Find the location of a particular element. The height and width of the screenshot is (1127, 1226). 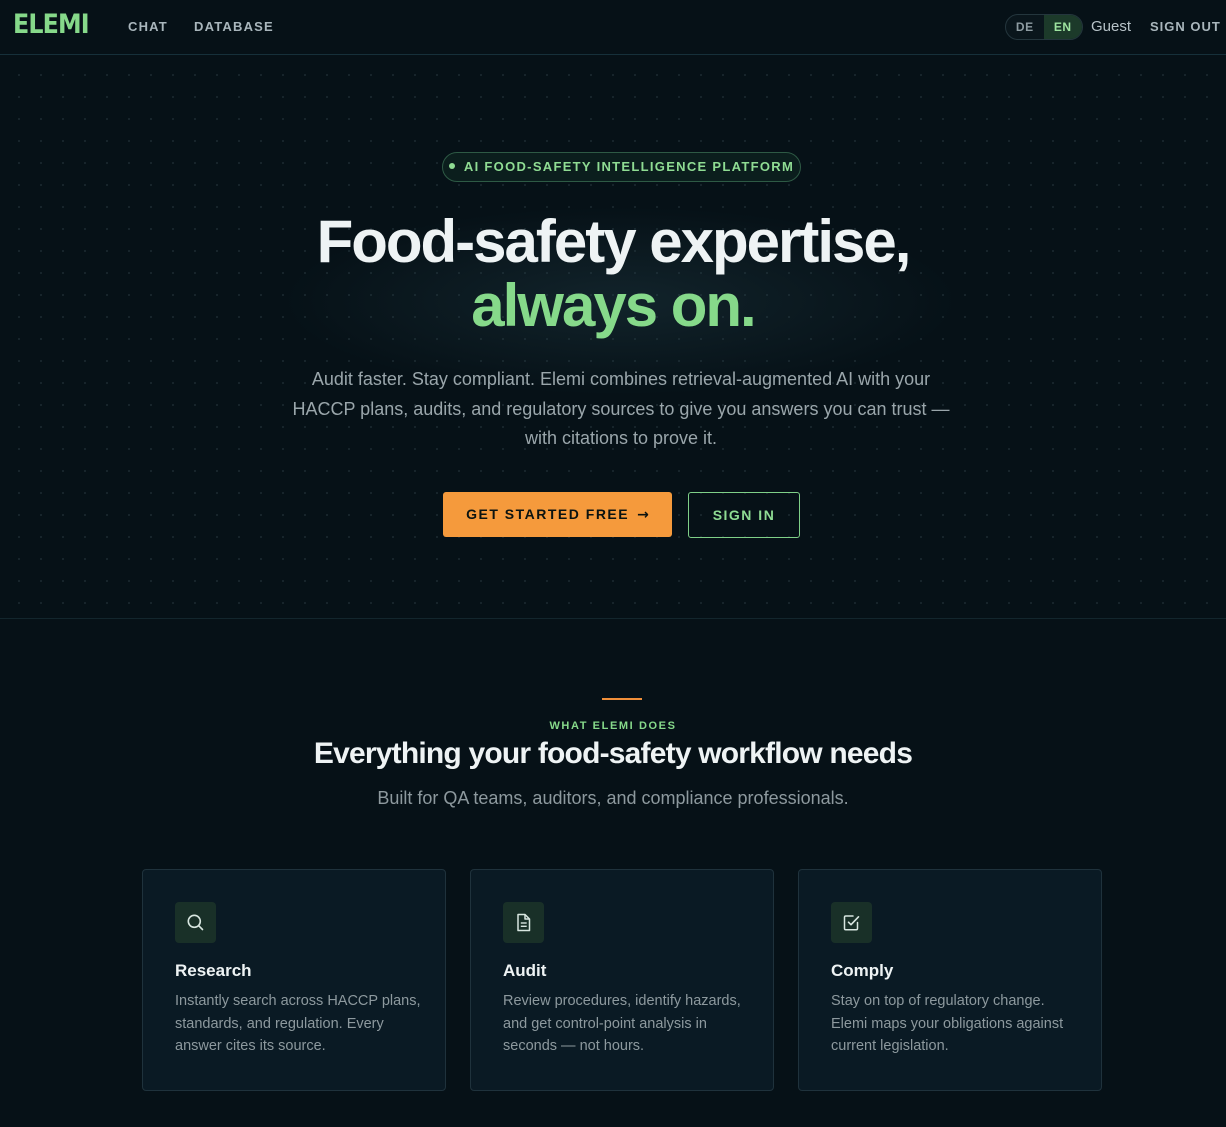

search-icon is located at coordinates (195, 922).